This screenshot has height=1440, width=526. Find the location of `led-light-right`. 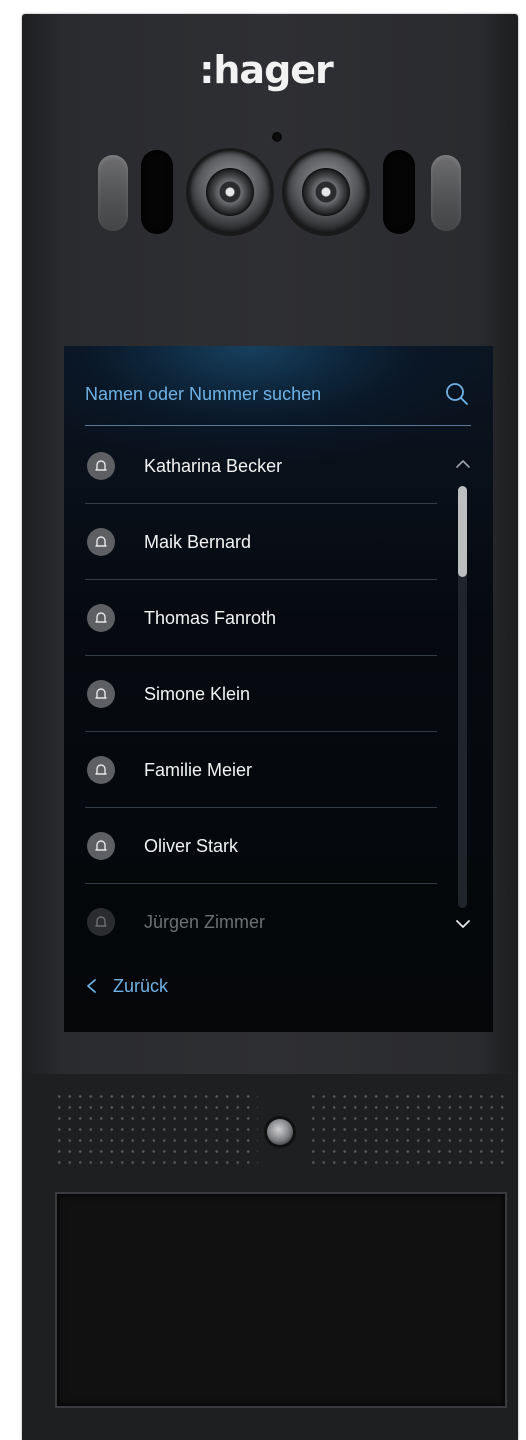

led-light-right is located at coordinates (446, 193).